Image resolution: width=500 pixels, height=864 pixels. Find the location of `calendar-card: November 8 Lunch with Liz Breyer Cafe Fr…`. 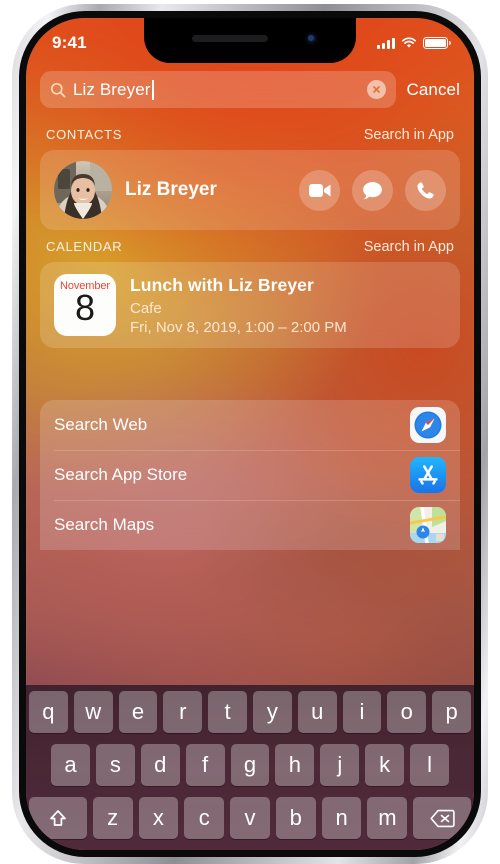

calendar-card: November 8 Lunch with Liz Breyer Cafe Fr… is located at coordinates (250, 305).